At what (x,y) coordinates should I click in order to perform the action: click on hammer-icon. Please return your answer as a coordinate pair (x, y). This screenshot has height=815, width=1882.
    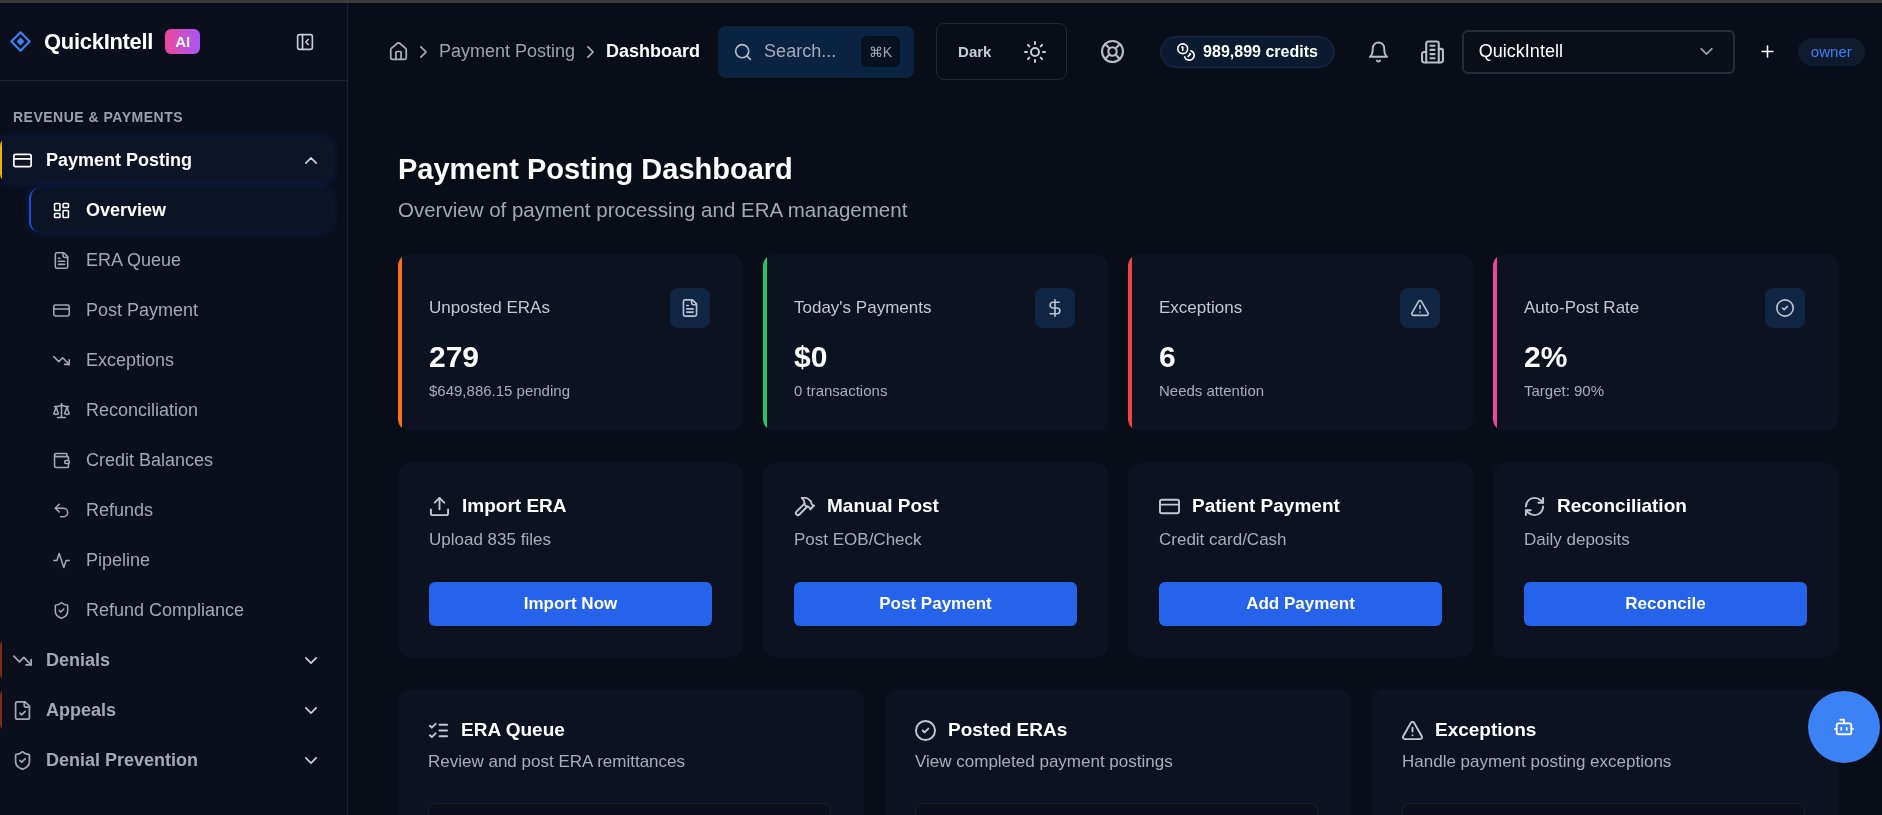
    Looking at the image, I should click on (804, 506).